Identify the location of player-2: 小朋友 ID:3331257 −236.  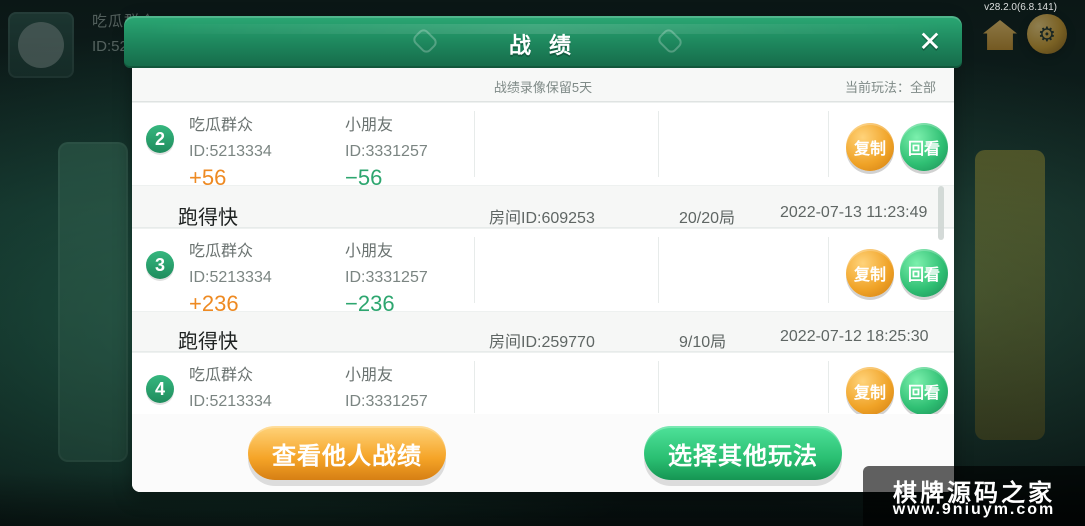
(420, 276).